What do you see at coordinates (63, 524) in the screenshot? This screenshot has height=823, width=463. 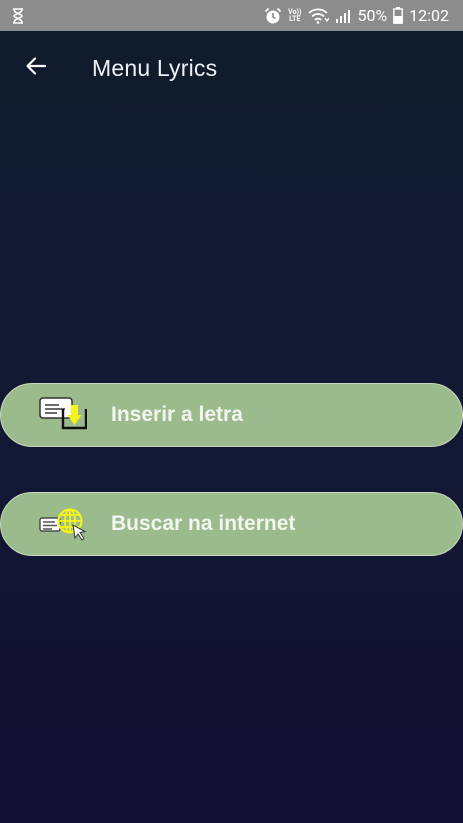 I see `search-internet-icon` at bounding box center [63, 524].